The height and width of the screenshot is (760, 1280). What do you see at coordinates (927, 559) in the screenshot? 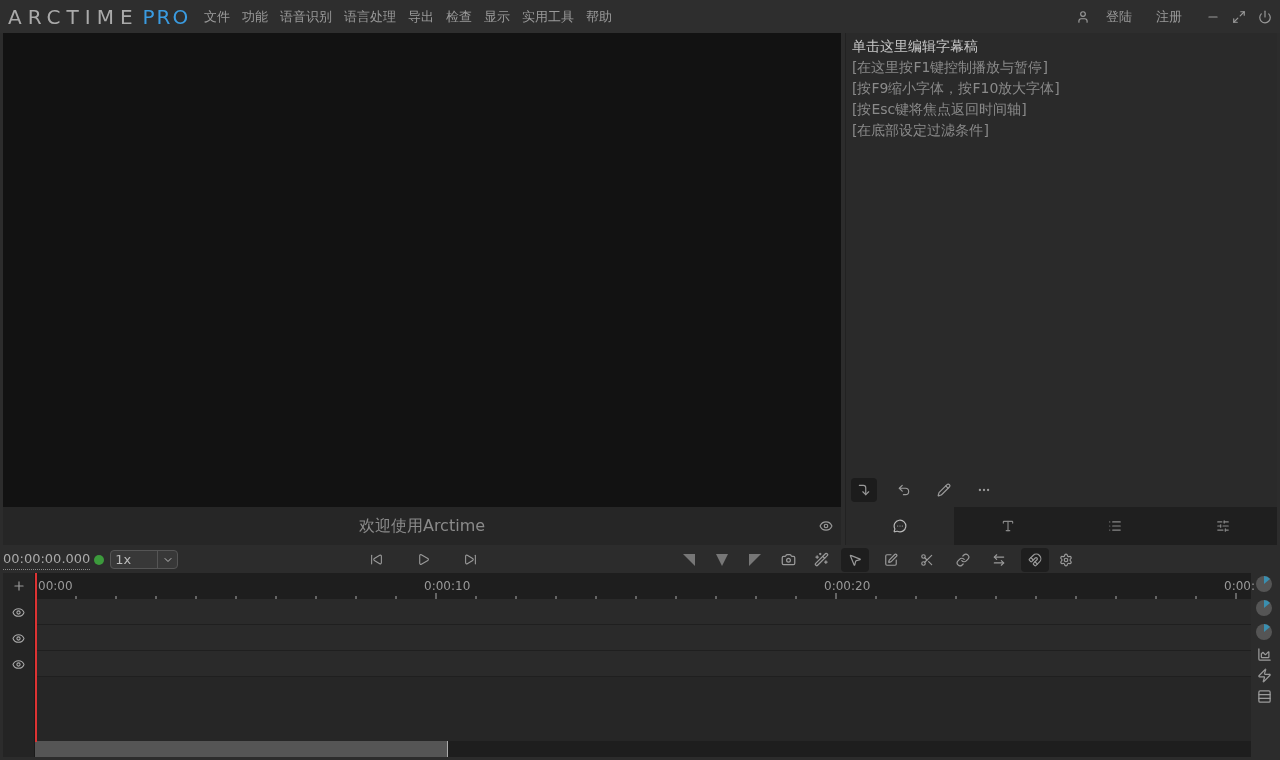
I see `scissors-icon` at bounding box center [927, 559].